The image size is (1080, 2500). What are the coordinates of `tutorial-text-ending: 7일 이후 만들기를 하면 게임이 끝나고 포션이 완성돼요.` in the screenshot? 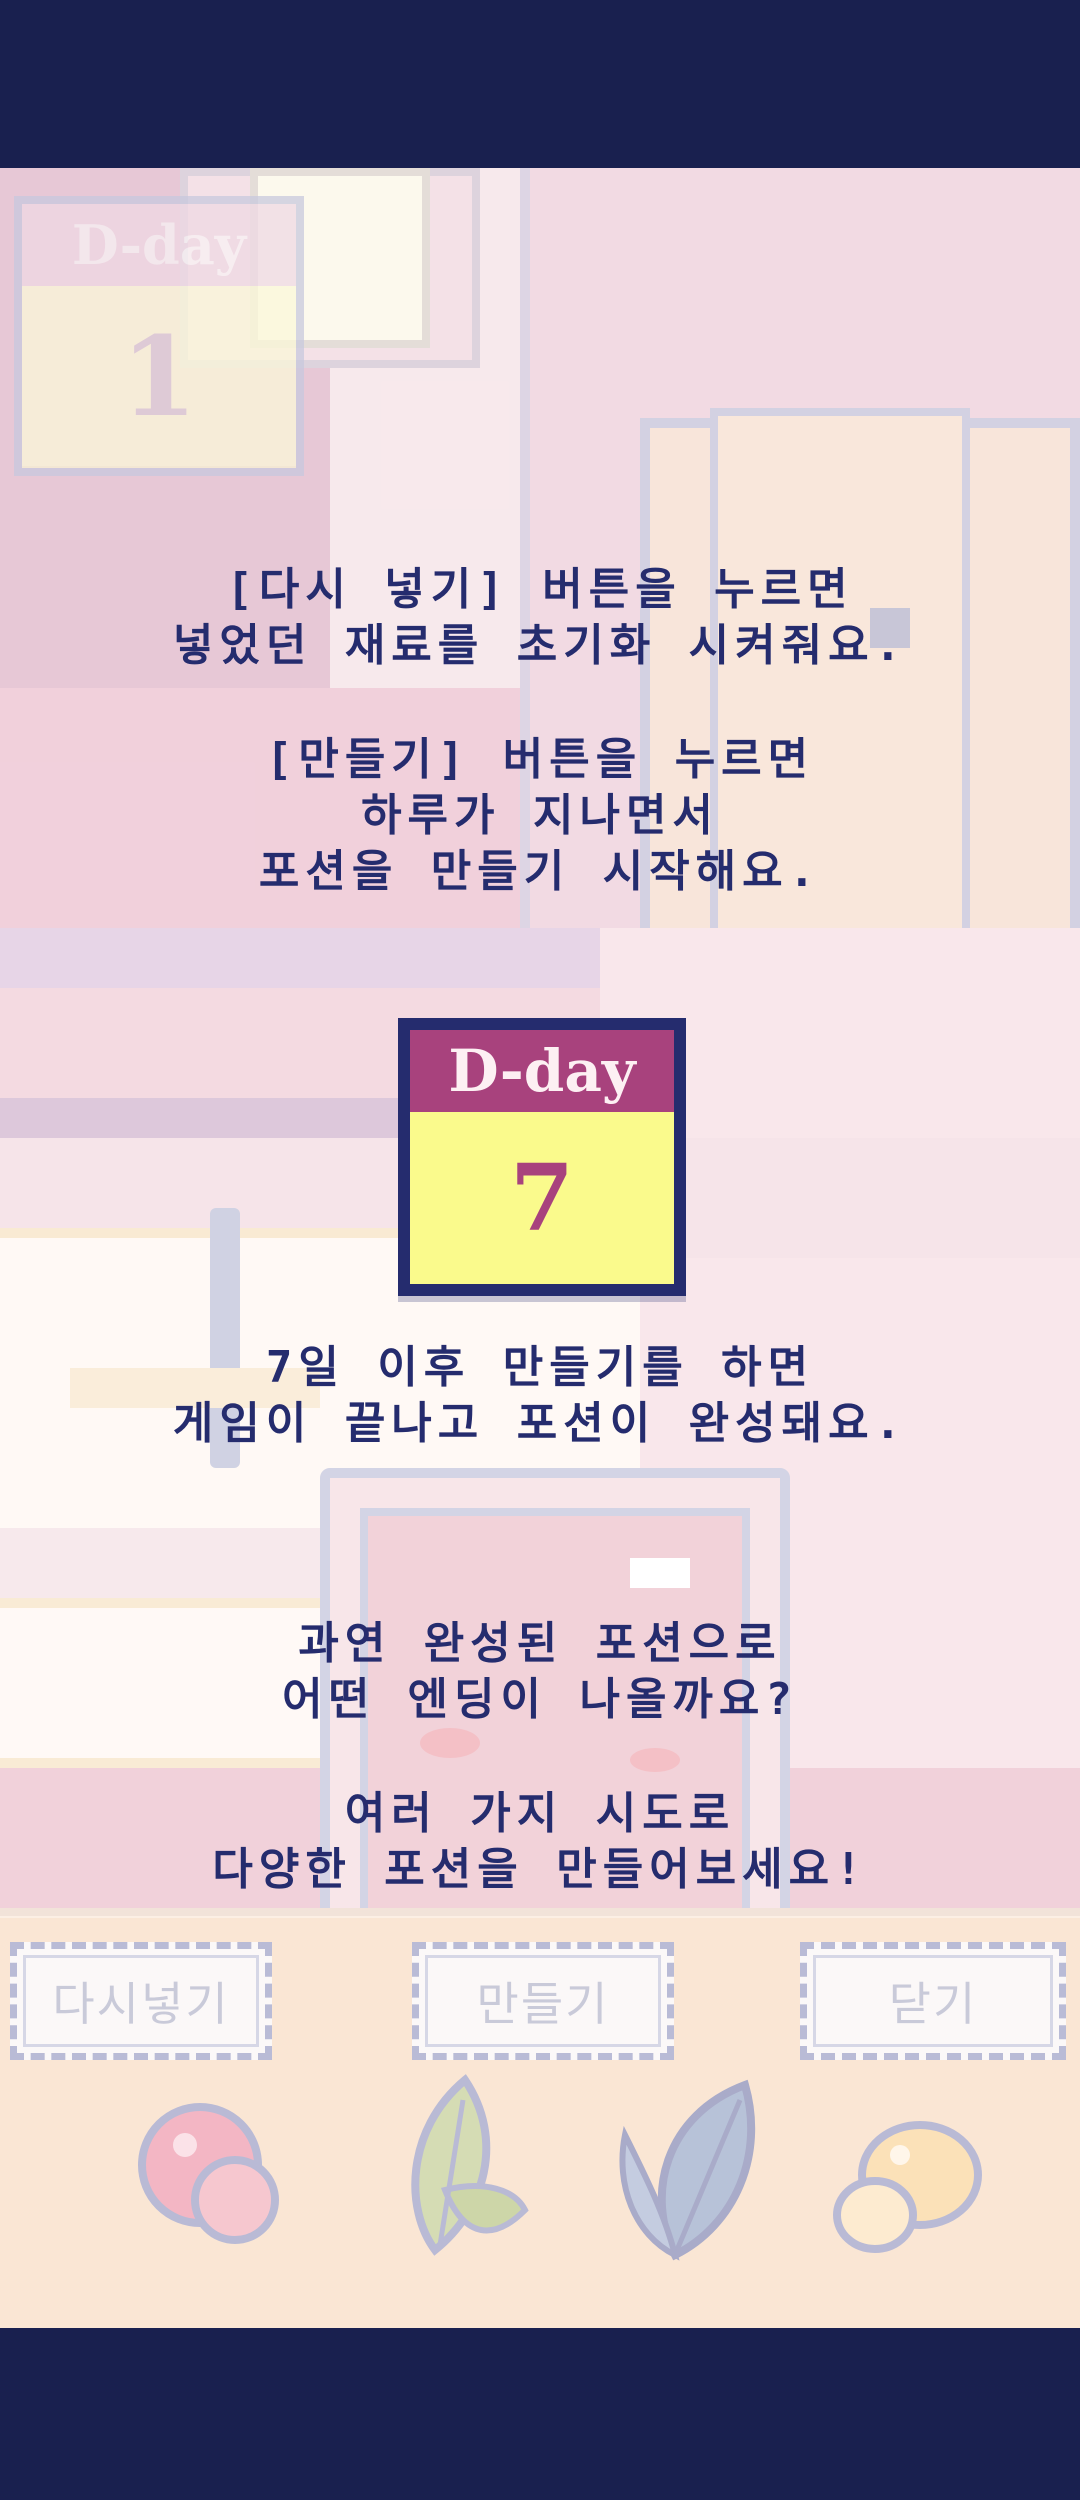 It's located at (540, 1395).